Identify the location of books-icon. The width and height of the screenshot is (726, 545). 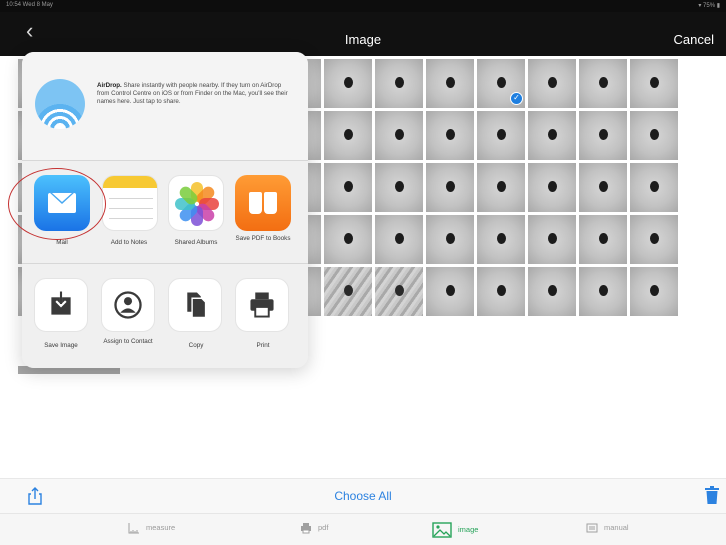
(263, 203).